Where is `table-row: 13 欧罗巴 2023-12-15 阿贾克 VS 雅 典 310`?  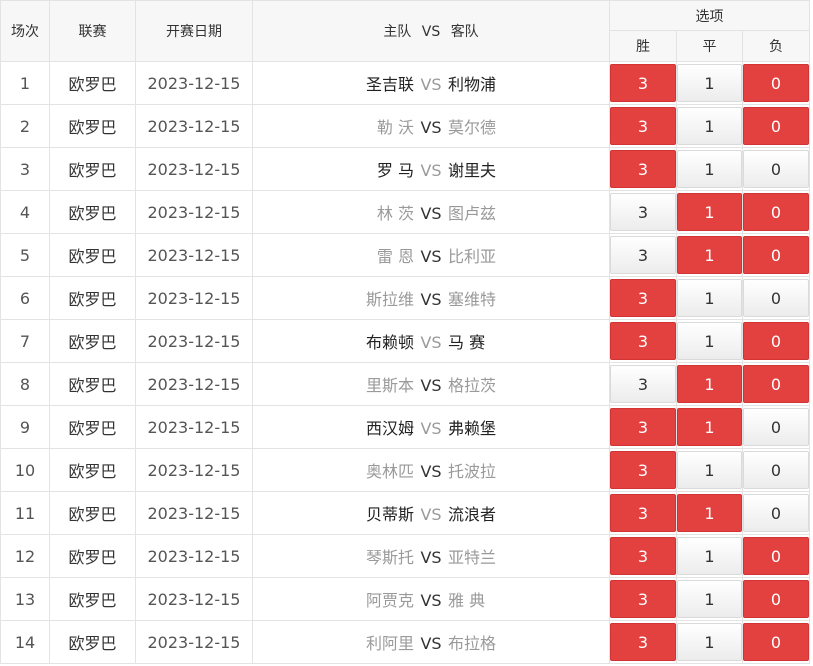
table-row: 13 欧罗巴 2023-12-15 阿贾克 VS 雅 典 310 is located at coordinates (405, 599).